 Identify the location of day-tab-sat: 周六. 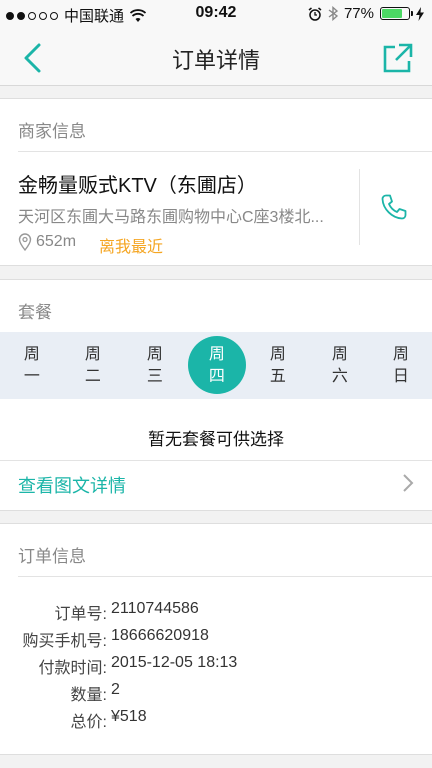
(340, 365).